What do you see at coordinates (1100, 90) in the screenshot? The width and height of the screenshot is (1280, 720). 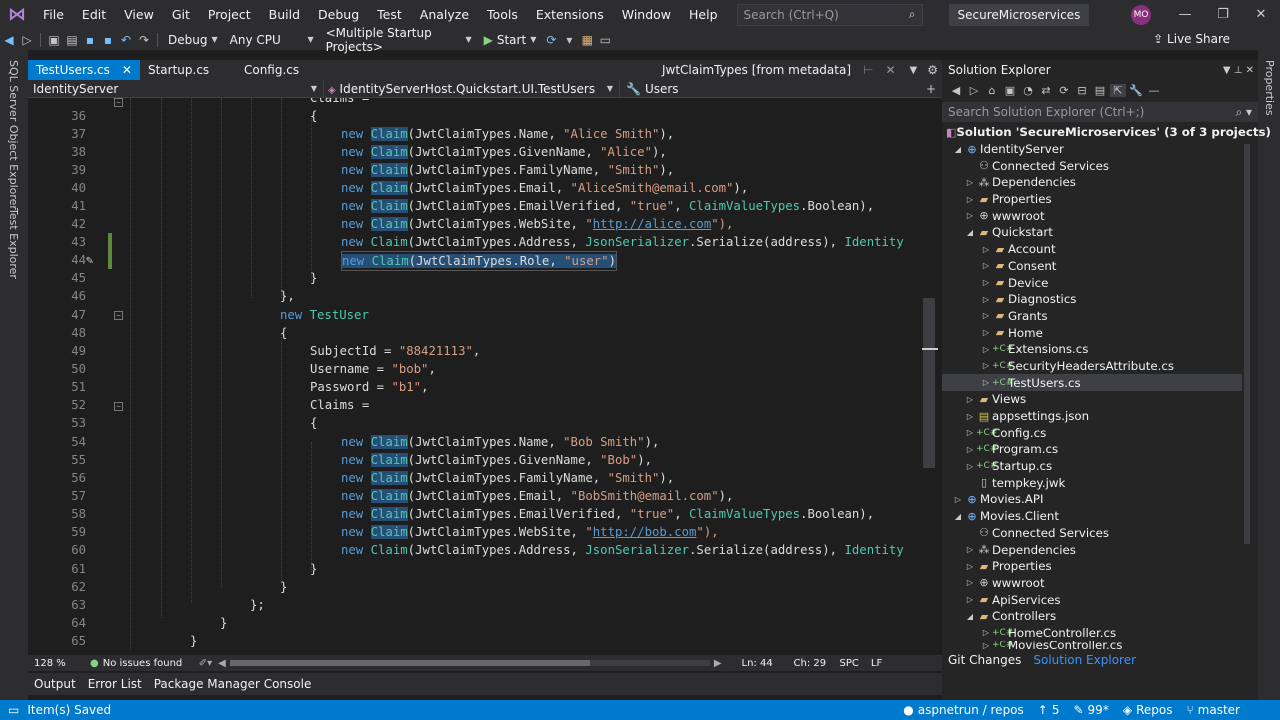 I see `show-all-files-icon: ▤` at bounding box center [1100, 90].